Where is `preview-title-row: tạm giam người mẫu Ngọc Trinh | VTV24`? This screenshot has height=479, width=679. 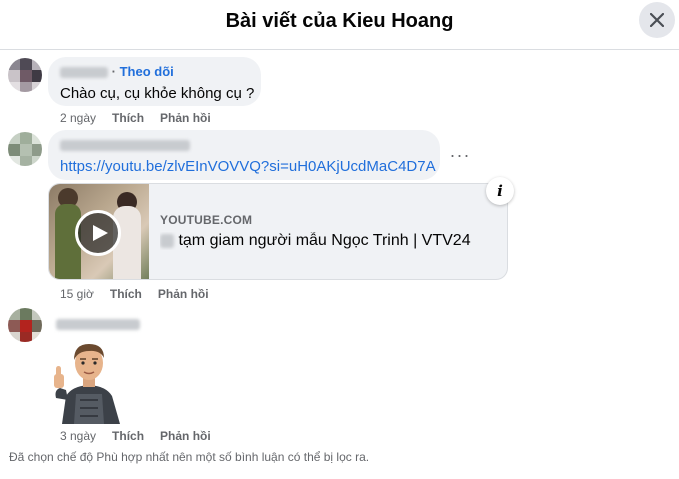
preview-title-row: tạm giam người mẫu Ngọc Trinh | VTV24 is located at coordinates (330, 241).